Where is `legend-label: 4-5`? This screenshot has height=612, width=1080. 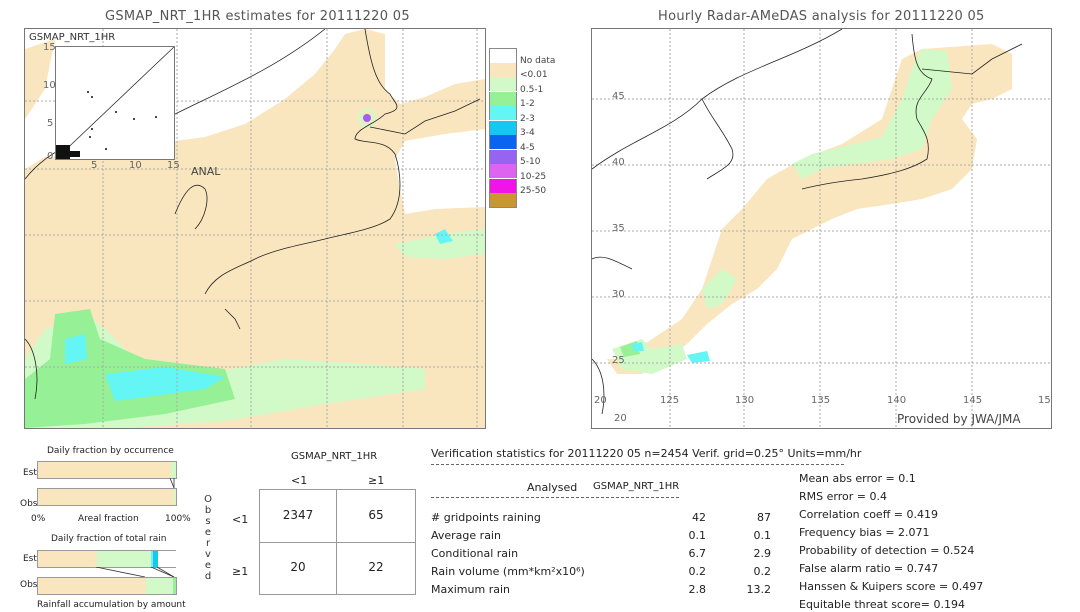 legend-label: 4-5 is located at coordinates (527, 147).